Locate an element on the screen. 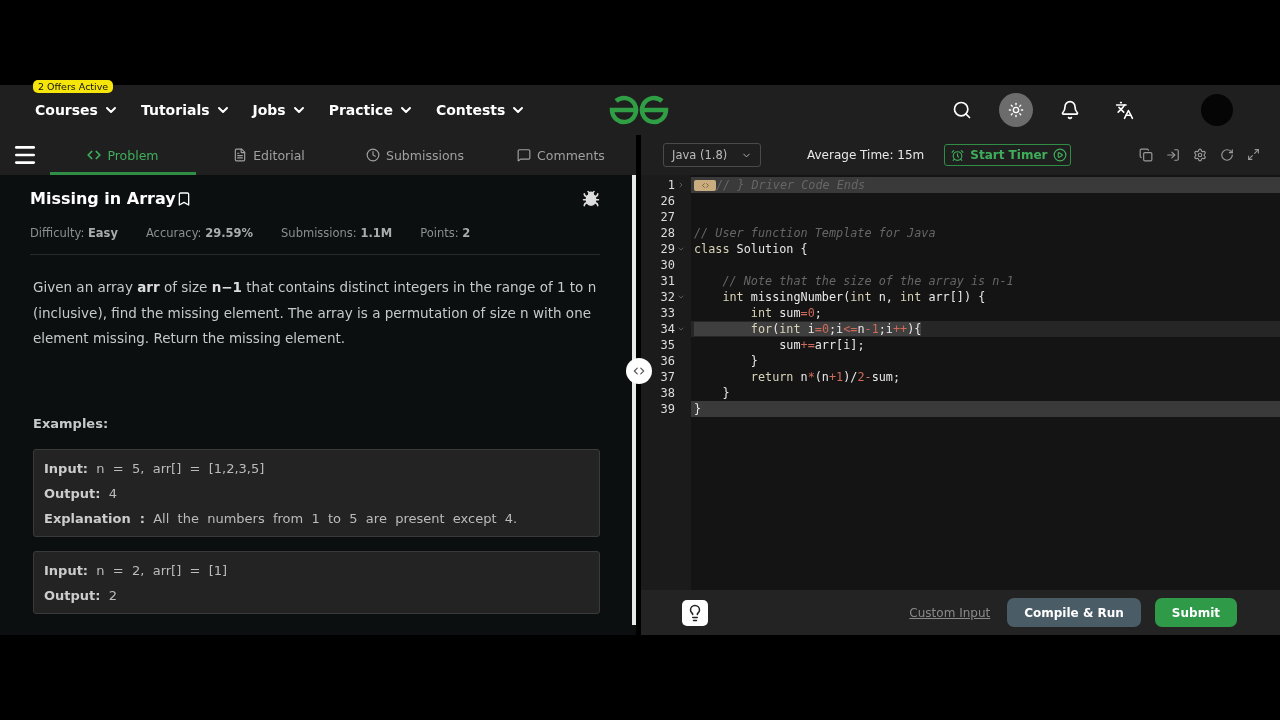  line-number: 31 is located at coordinates (667, 281).